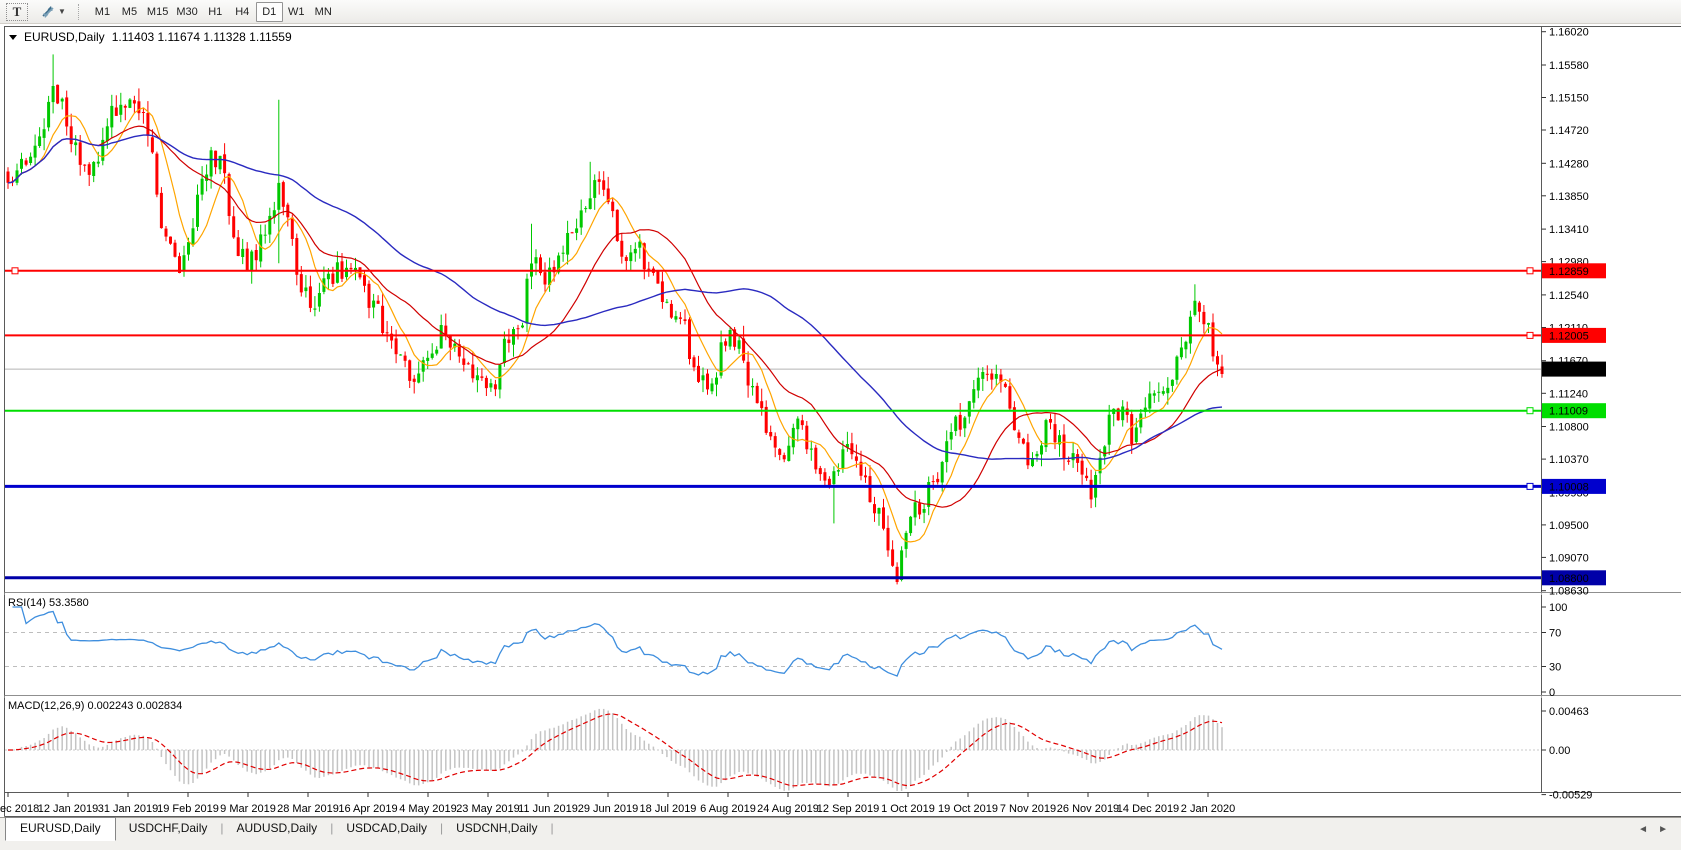  I want to click on date-label: 11 Jun 2019, so click(548, 809).